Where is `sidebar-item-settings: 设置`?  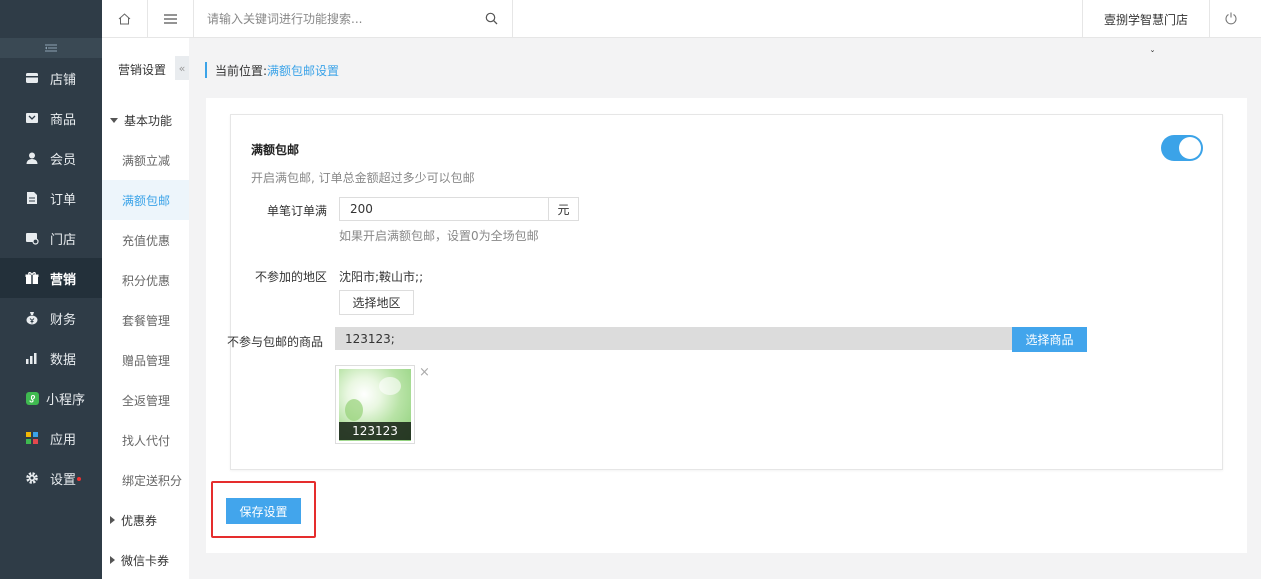 sidebar-item-settings: 设置 is located at coordinates (51, 478).